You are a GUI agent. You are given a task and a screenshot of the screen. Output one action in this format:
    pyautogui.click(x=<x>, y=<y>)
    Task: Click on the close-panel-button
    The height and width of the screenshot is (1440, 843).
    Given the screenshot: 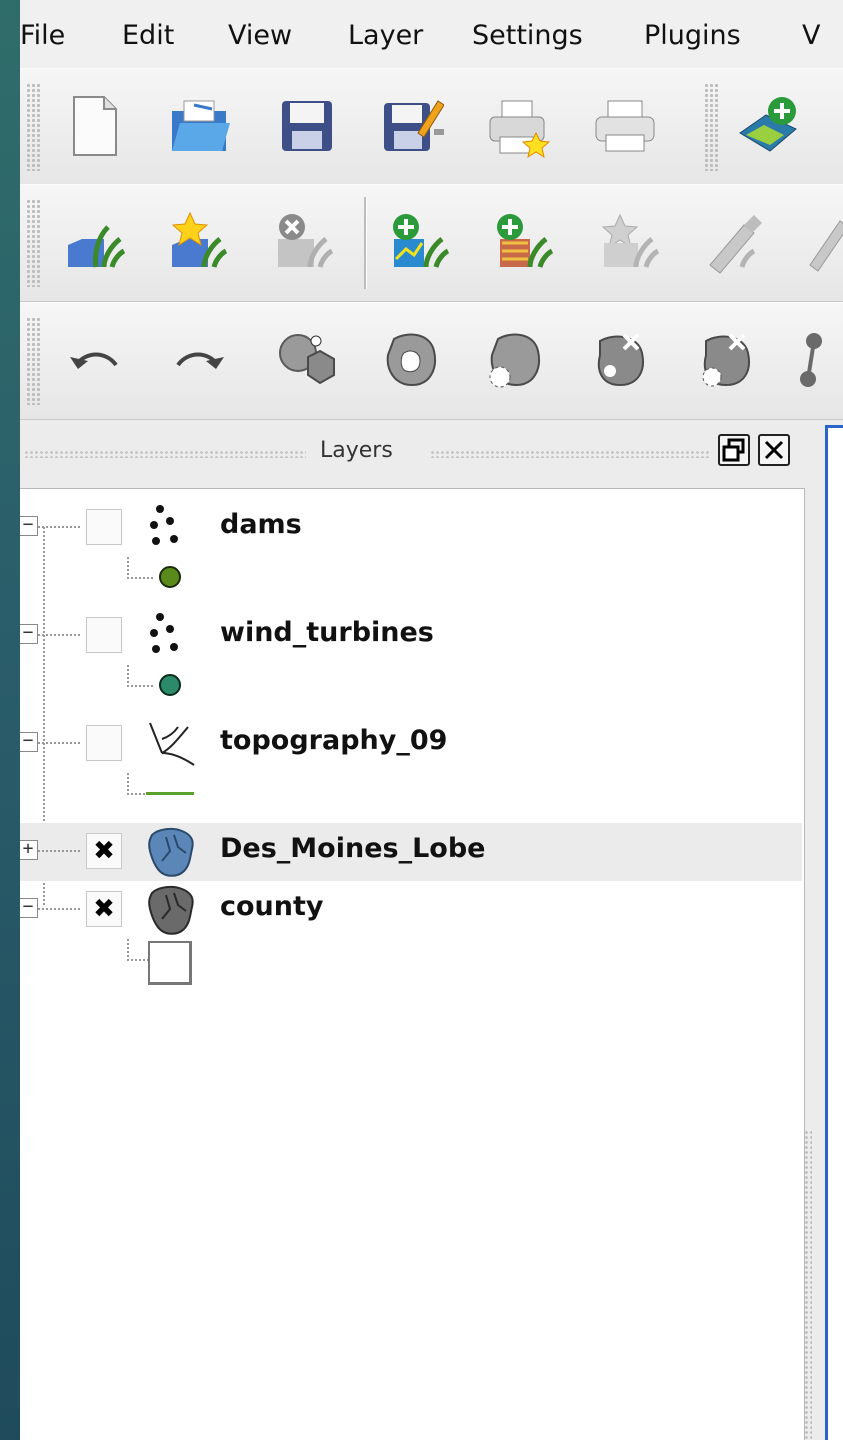 What is the action you would take?
    pyautogui.click(x=774, y=450)
    